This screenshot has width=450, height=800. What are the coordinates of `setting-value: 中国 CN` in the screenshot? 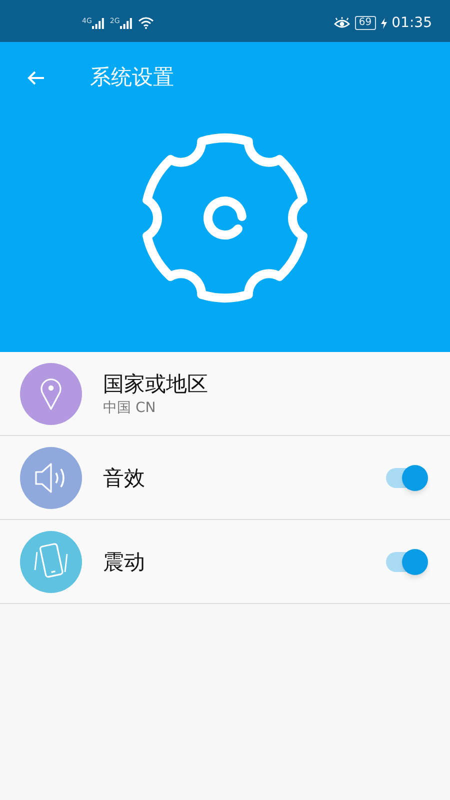 It's located at (130, 408).